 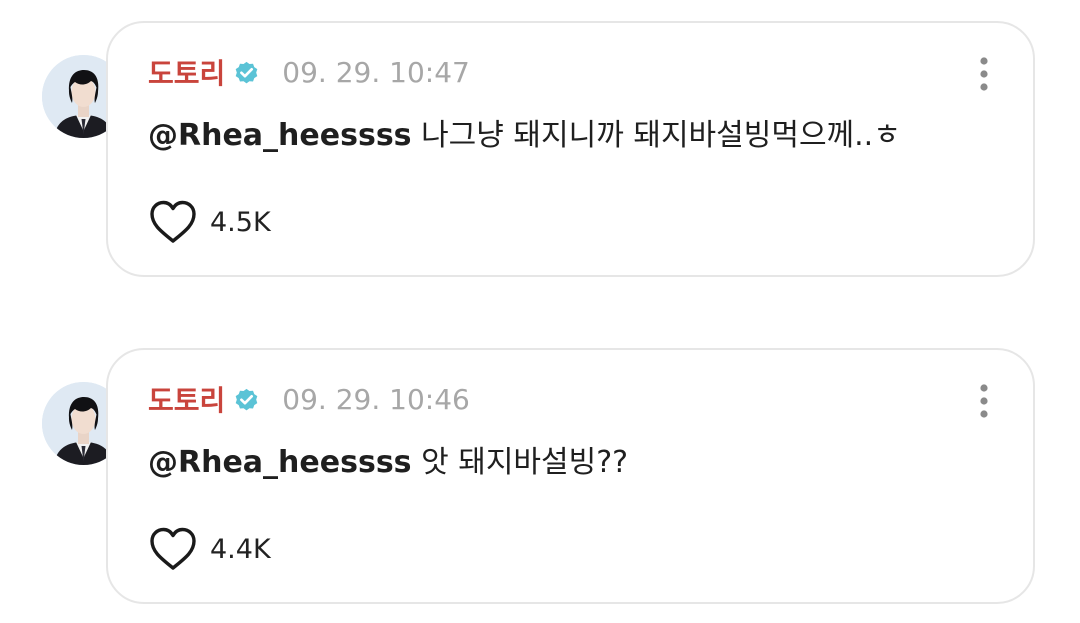 What do you see at coordinates (240, 222) in the screenshot?
I see `like-count: 4.5K` at bounding box center [240, 222].